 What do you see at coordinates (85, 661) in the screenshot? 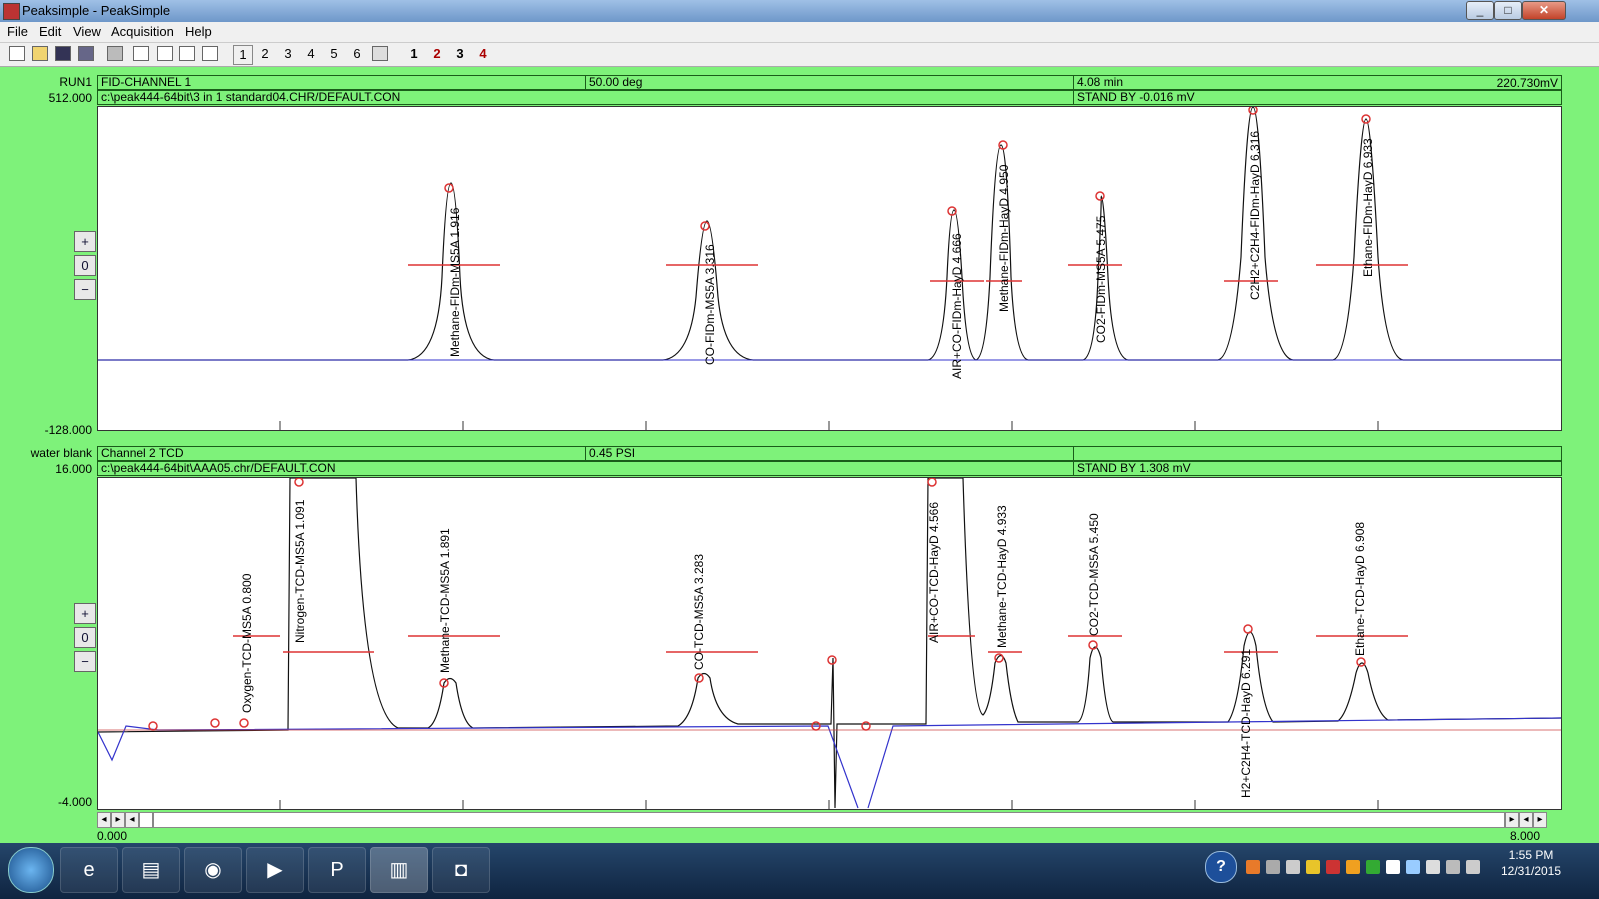
I see `zoom-out-button-2: −` at bounding box center [85, 661].